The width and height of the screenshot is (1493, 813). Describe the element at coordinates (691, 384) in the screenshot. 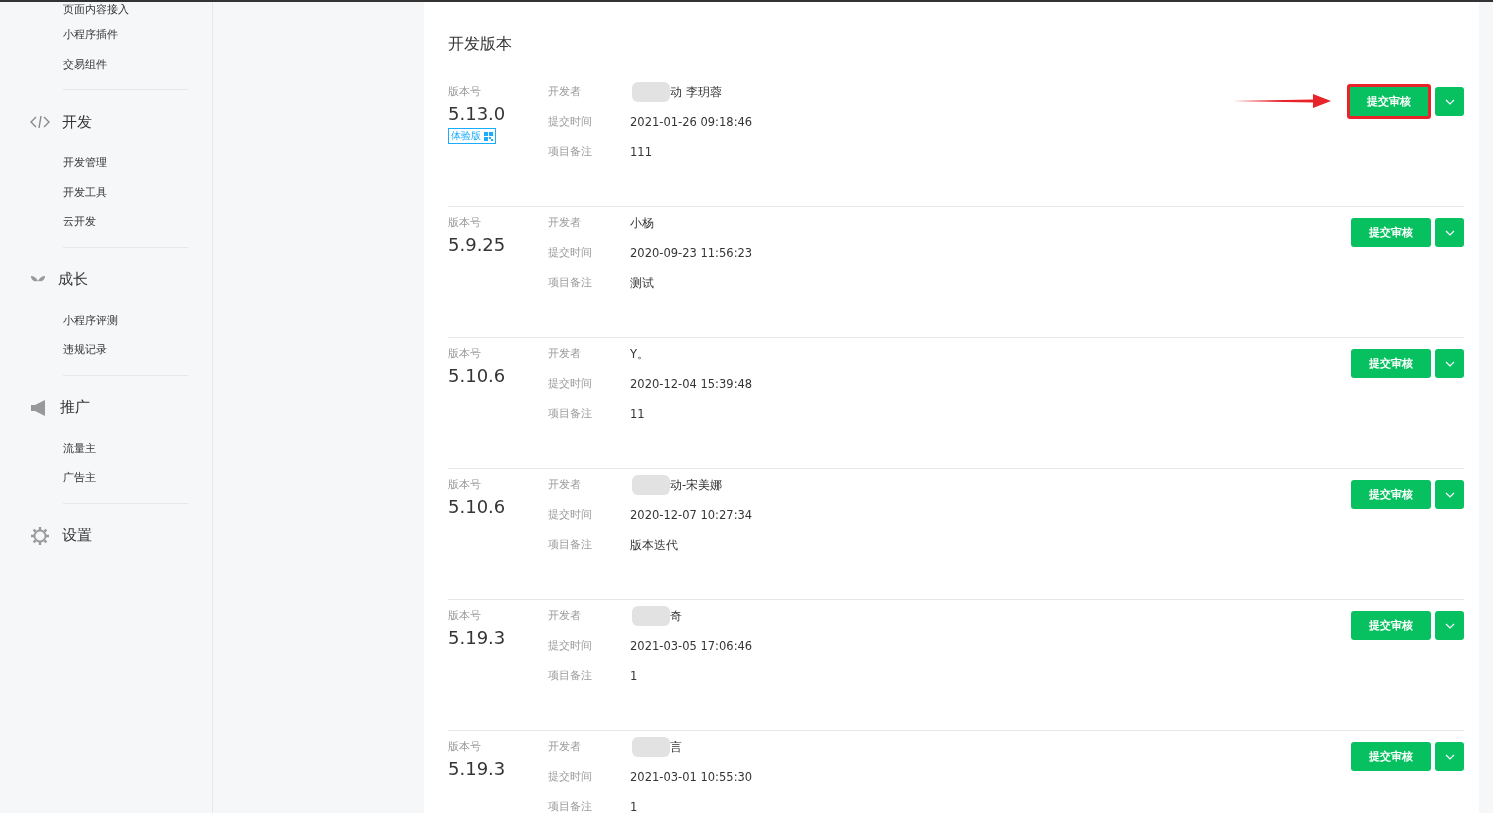

I see `submit-time: 2020-12-04 15:39:48` at that location.